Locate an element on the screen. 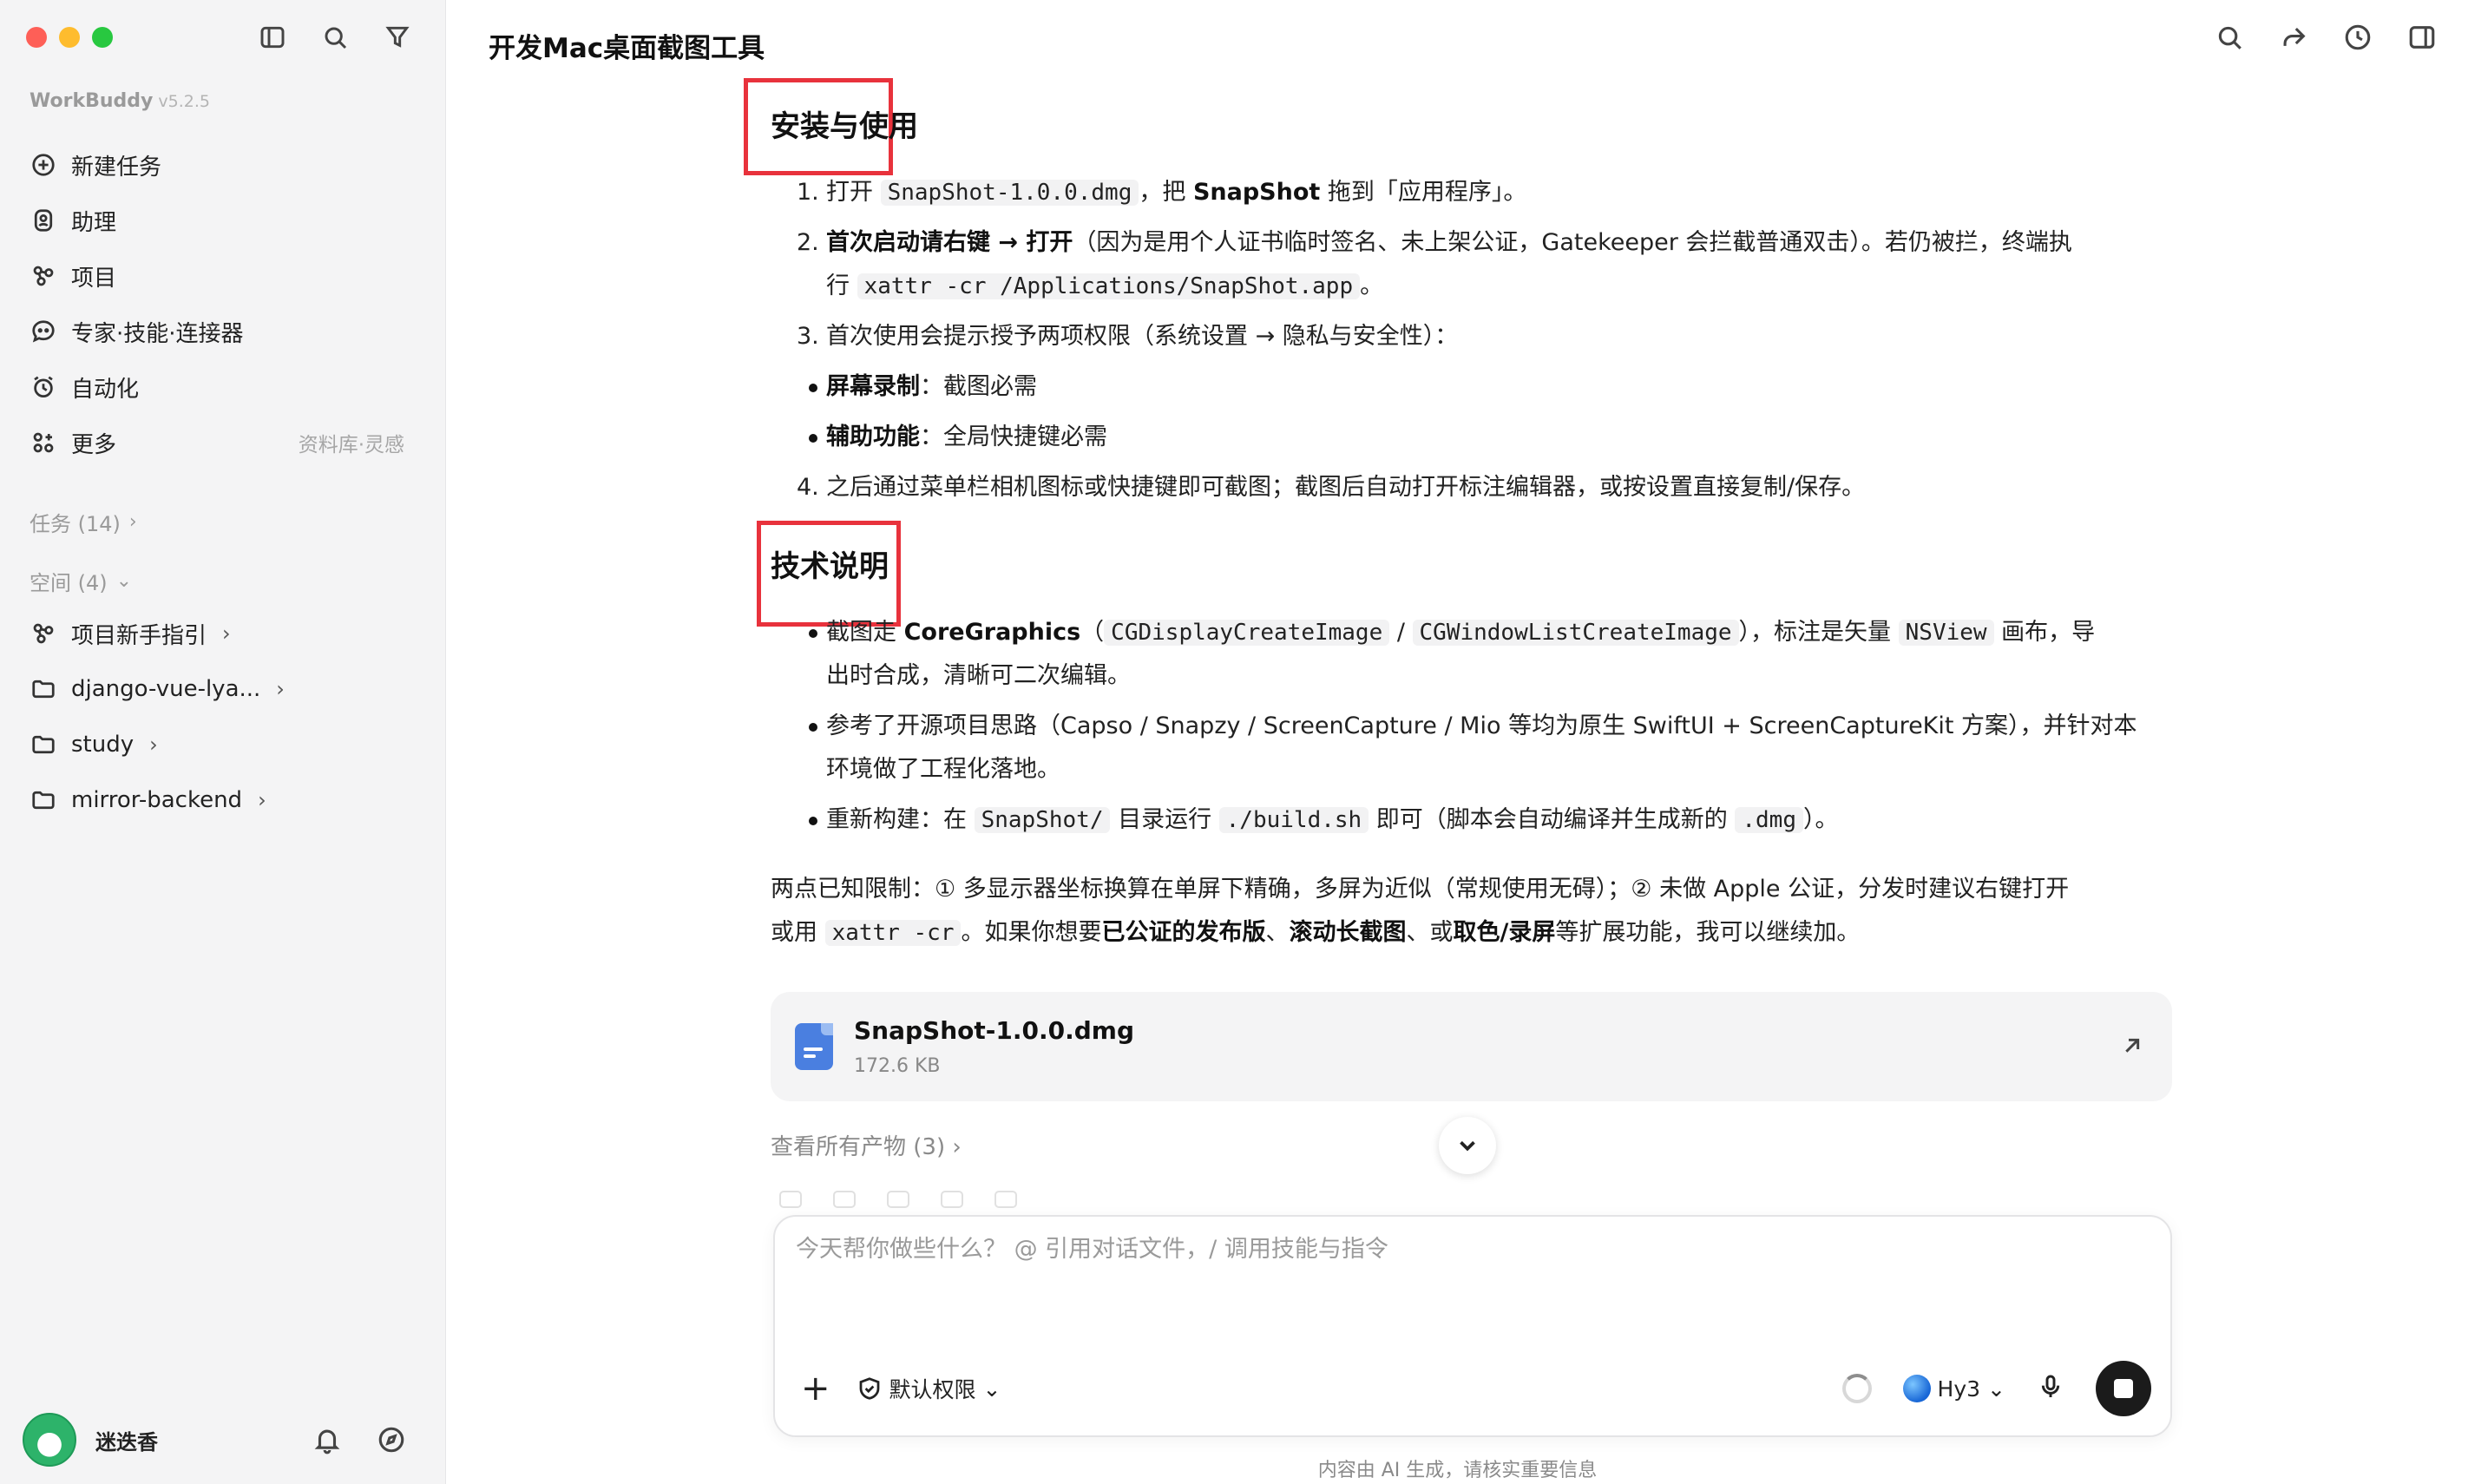 The width and height of the screenshot is (2468, 1484). folder-icon is located at coordinates (43, 800).